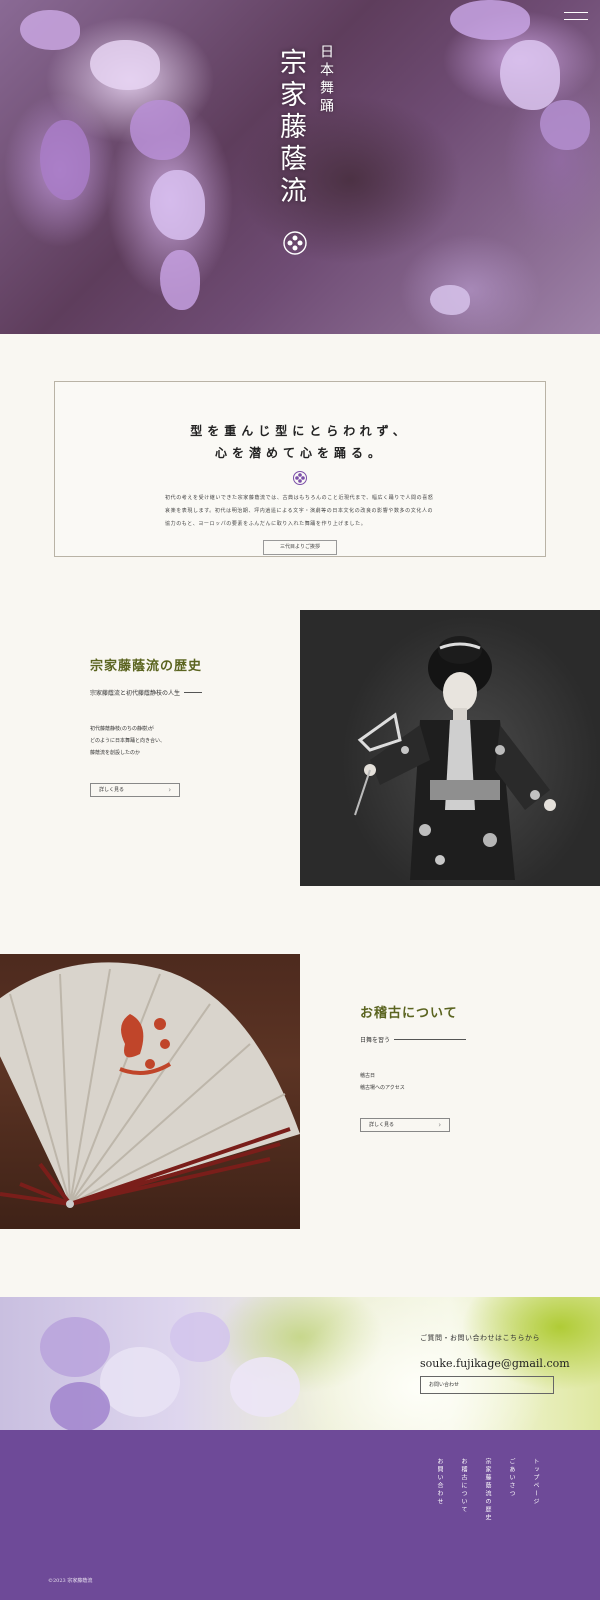 The width and height of the screenshot is (600, 1600). Describe the element at coordinates (511, 1490) in the screenshot. I see `footer-nav-item-greeting: ごあいさつ` at that location.